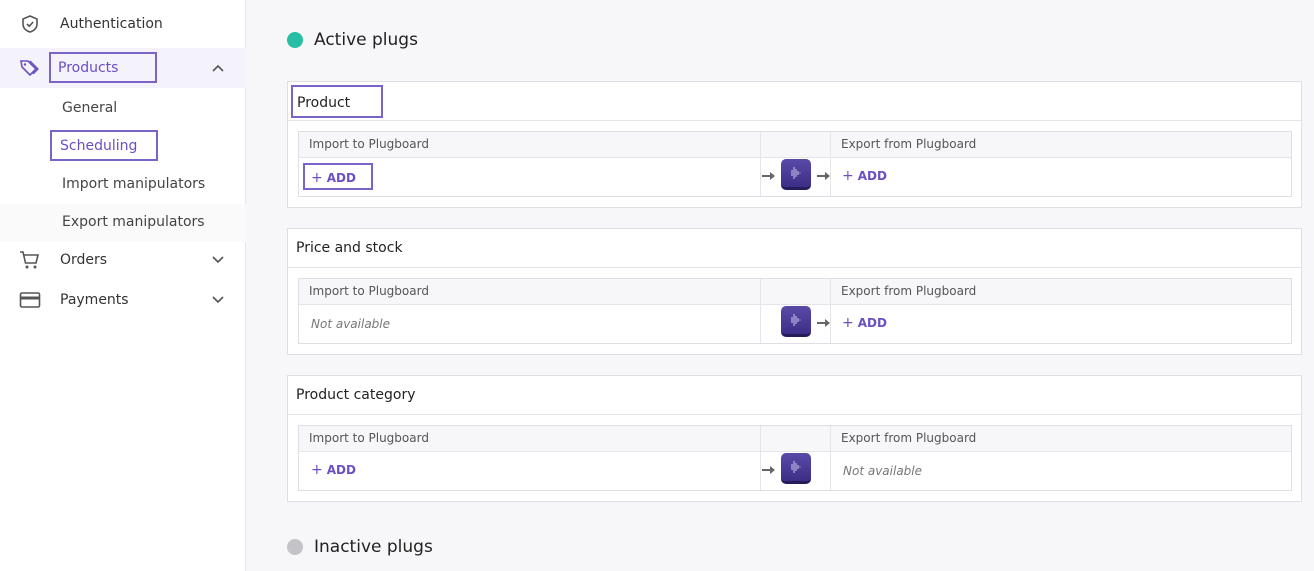  What do you see at coordinates (295, 547) in the screenshot?
I see `inactive-status-dot` at bounding box center [295, 547].